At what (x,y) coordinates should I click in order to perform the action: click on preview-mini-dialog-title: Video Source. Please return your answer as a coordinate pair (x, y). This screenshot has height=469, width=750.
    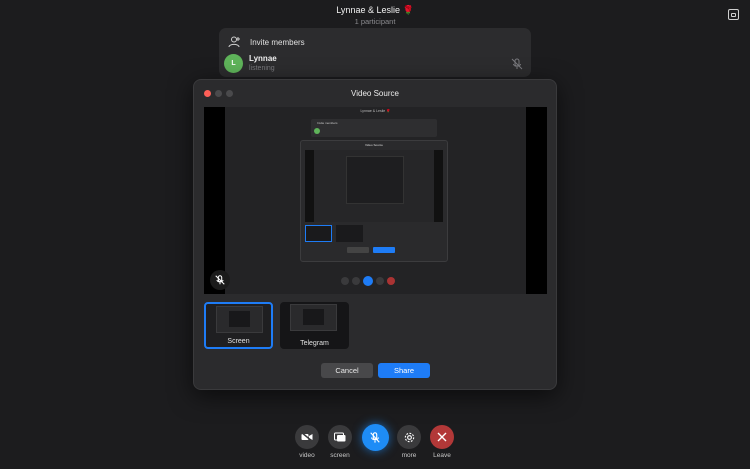
    Looking at the image, I should click on (374, 145).